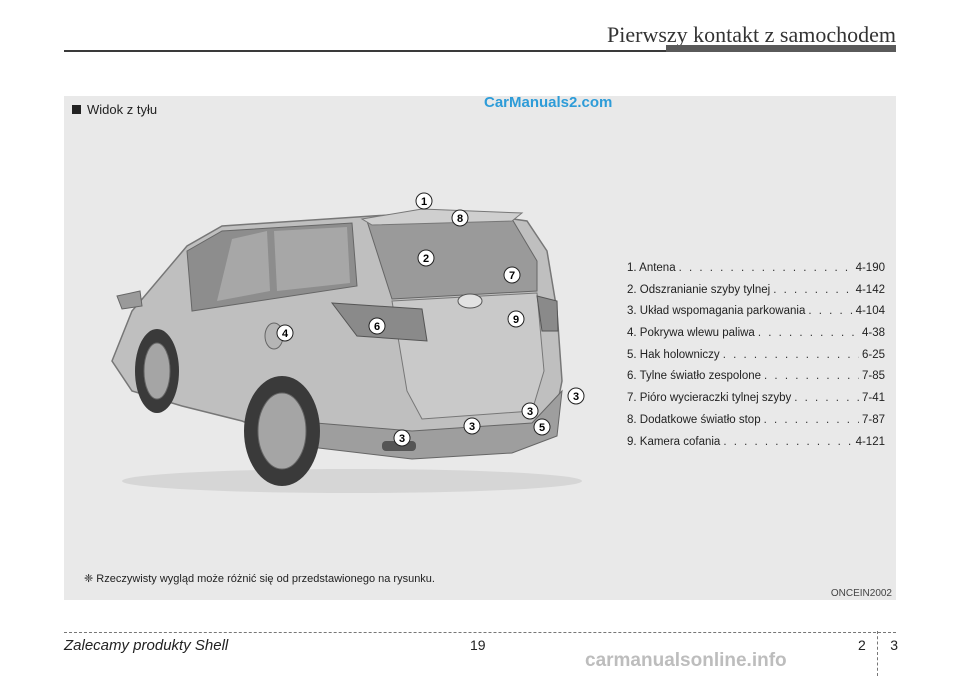 The height and width of the screenshot is (678, 960). I want to click on legend-label: 8. Dodatkowe światło stop, so click(694, 419).